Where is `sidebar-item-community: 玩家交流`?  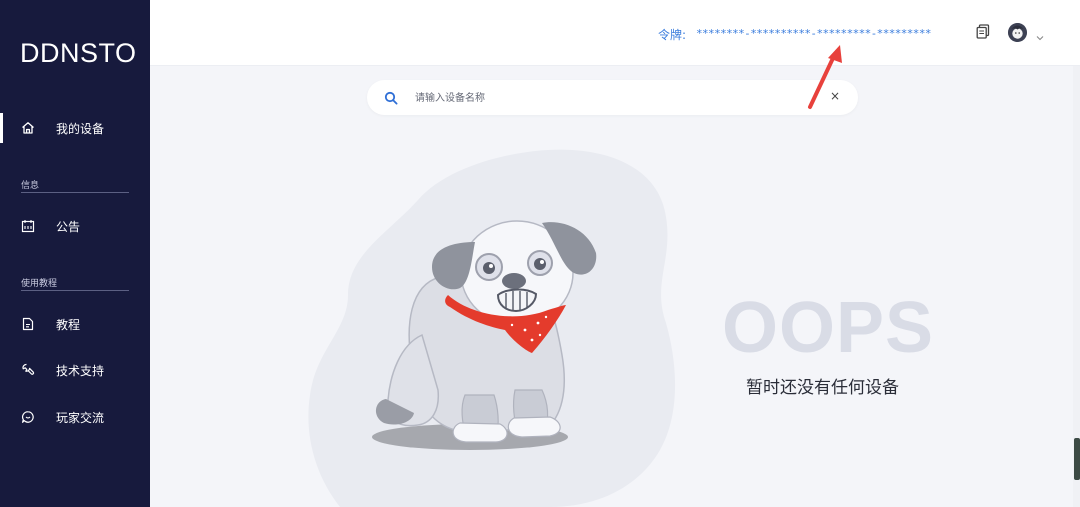 sidebar-item-community: 玩家交流 is located at coordinates (75, 417).